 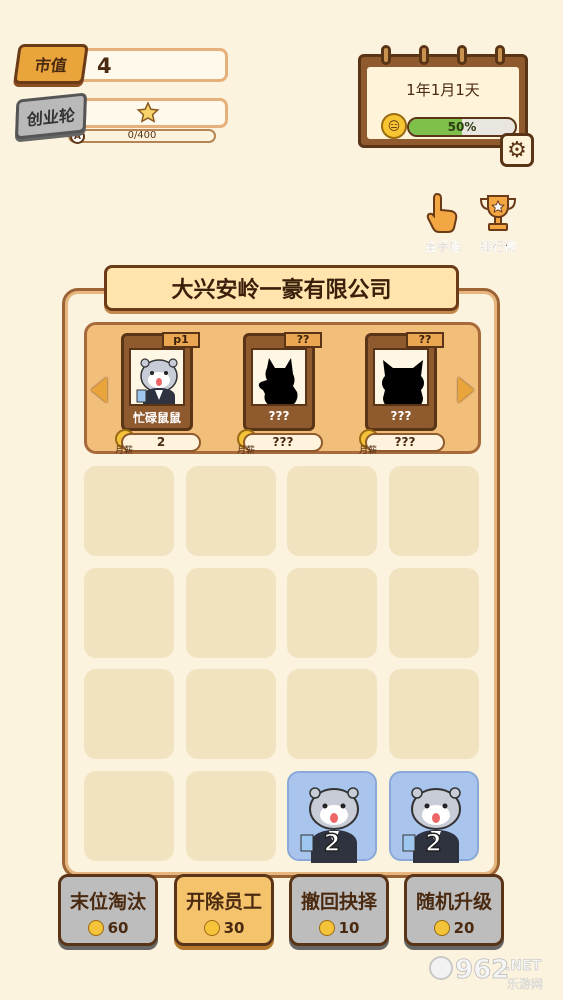 What do you see at coordinates (442, 247) in the screenshot?
I see `golden-finger-label: 金手指` at bounding box center [442, 247].